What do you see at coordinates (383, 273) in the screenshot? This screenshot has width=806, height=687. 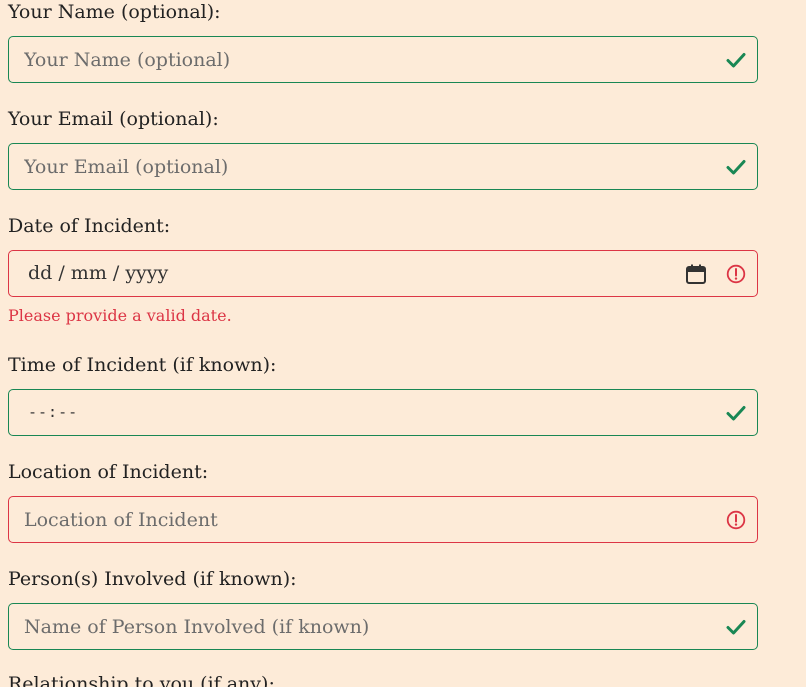 I see `date-field: dd / mm / yyyy` at bounding box center [383, 273].